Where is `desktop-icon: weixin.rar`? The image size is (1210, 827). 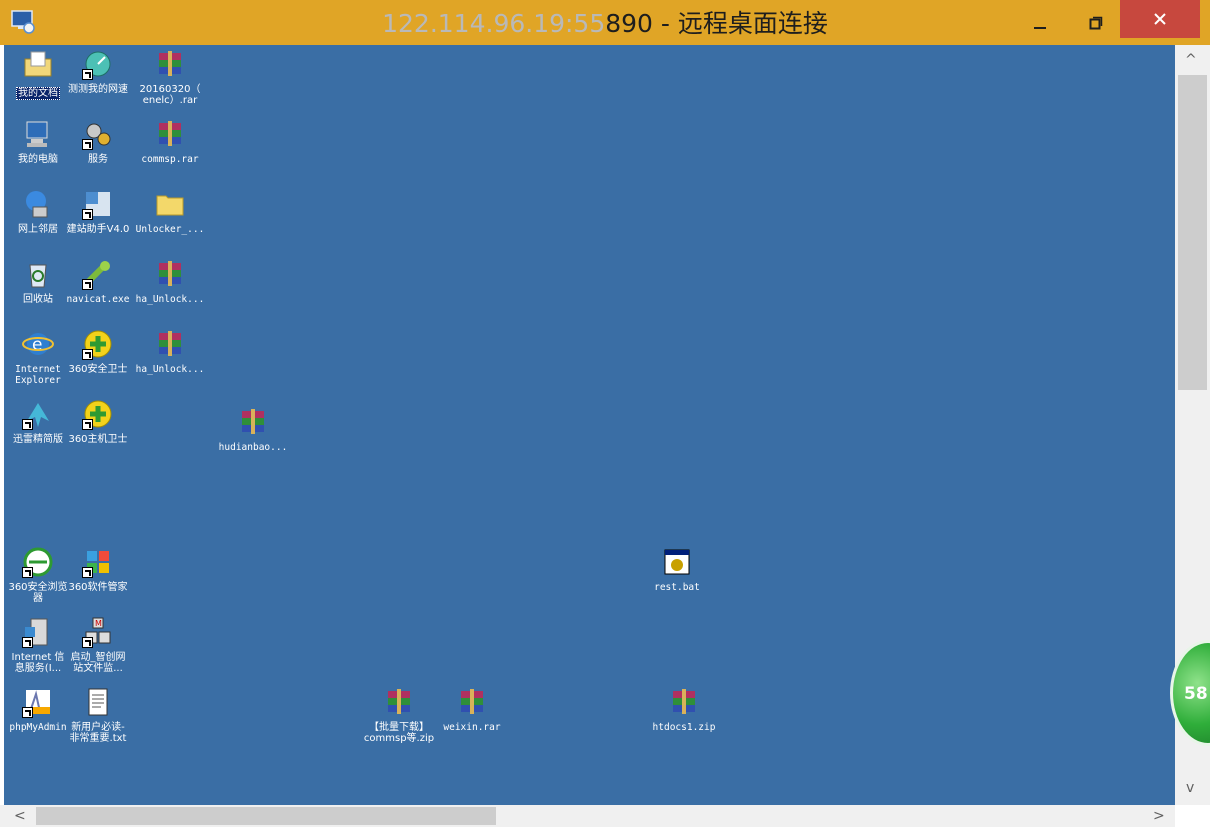 desktop-icon: weixin.rar is located at coordinates (472, 709).